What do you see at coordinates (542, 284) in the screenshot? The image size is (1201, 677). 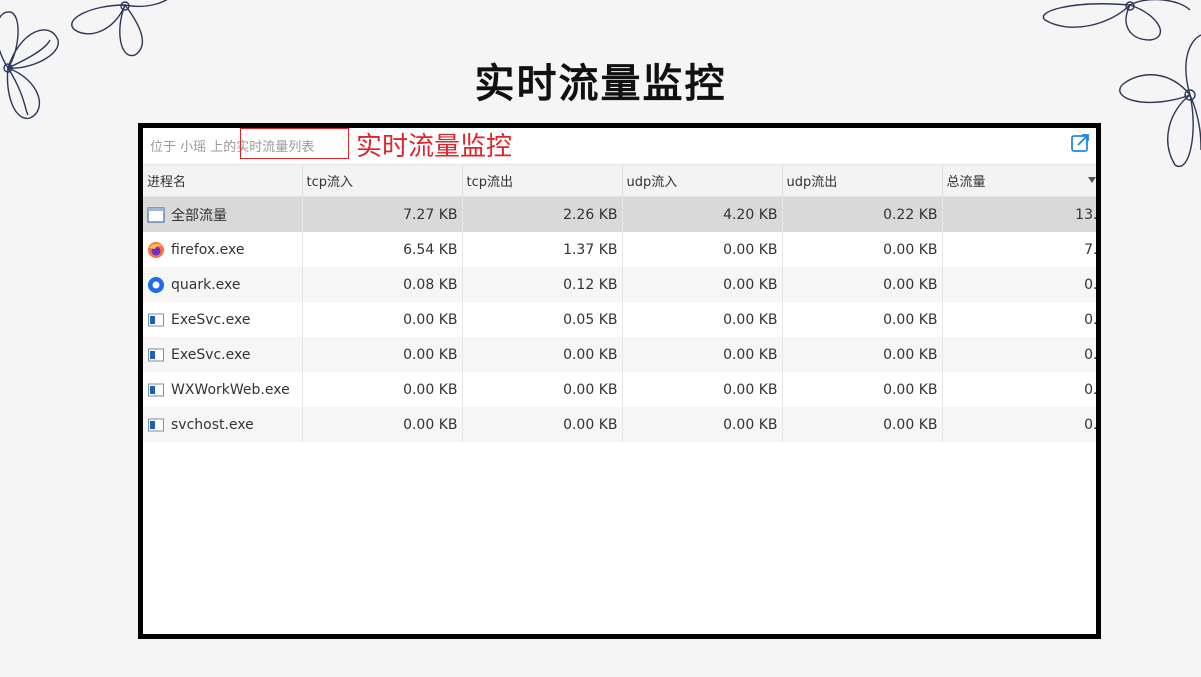 I see `tcp-out-cell: 0.12 KB` at bounding box center [542, 284].